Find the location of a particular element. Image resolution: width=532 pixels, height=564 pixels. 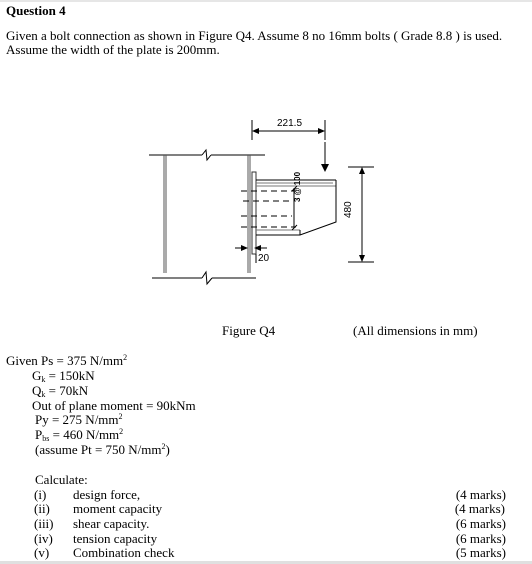

item-text: moment capacity is located at coordinates (118, 508).